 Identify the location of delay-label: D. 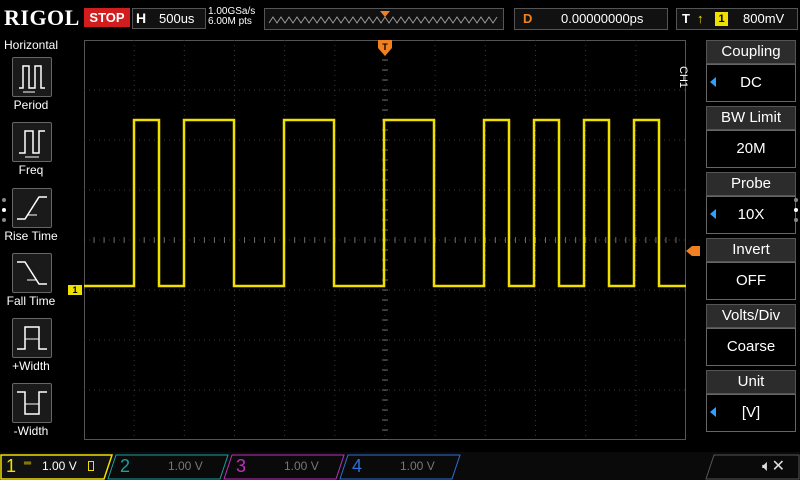
(528, 18).